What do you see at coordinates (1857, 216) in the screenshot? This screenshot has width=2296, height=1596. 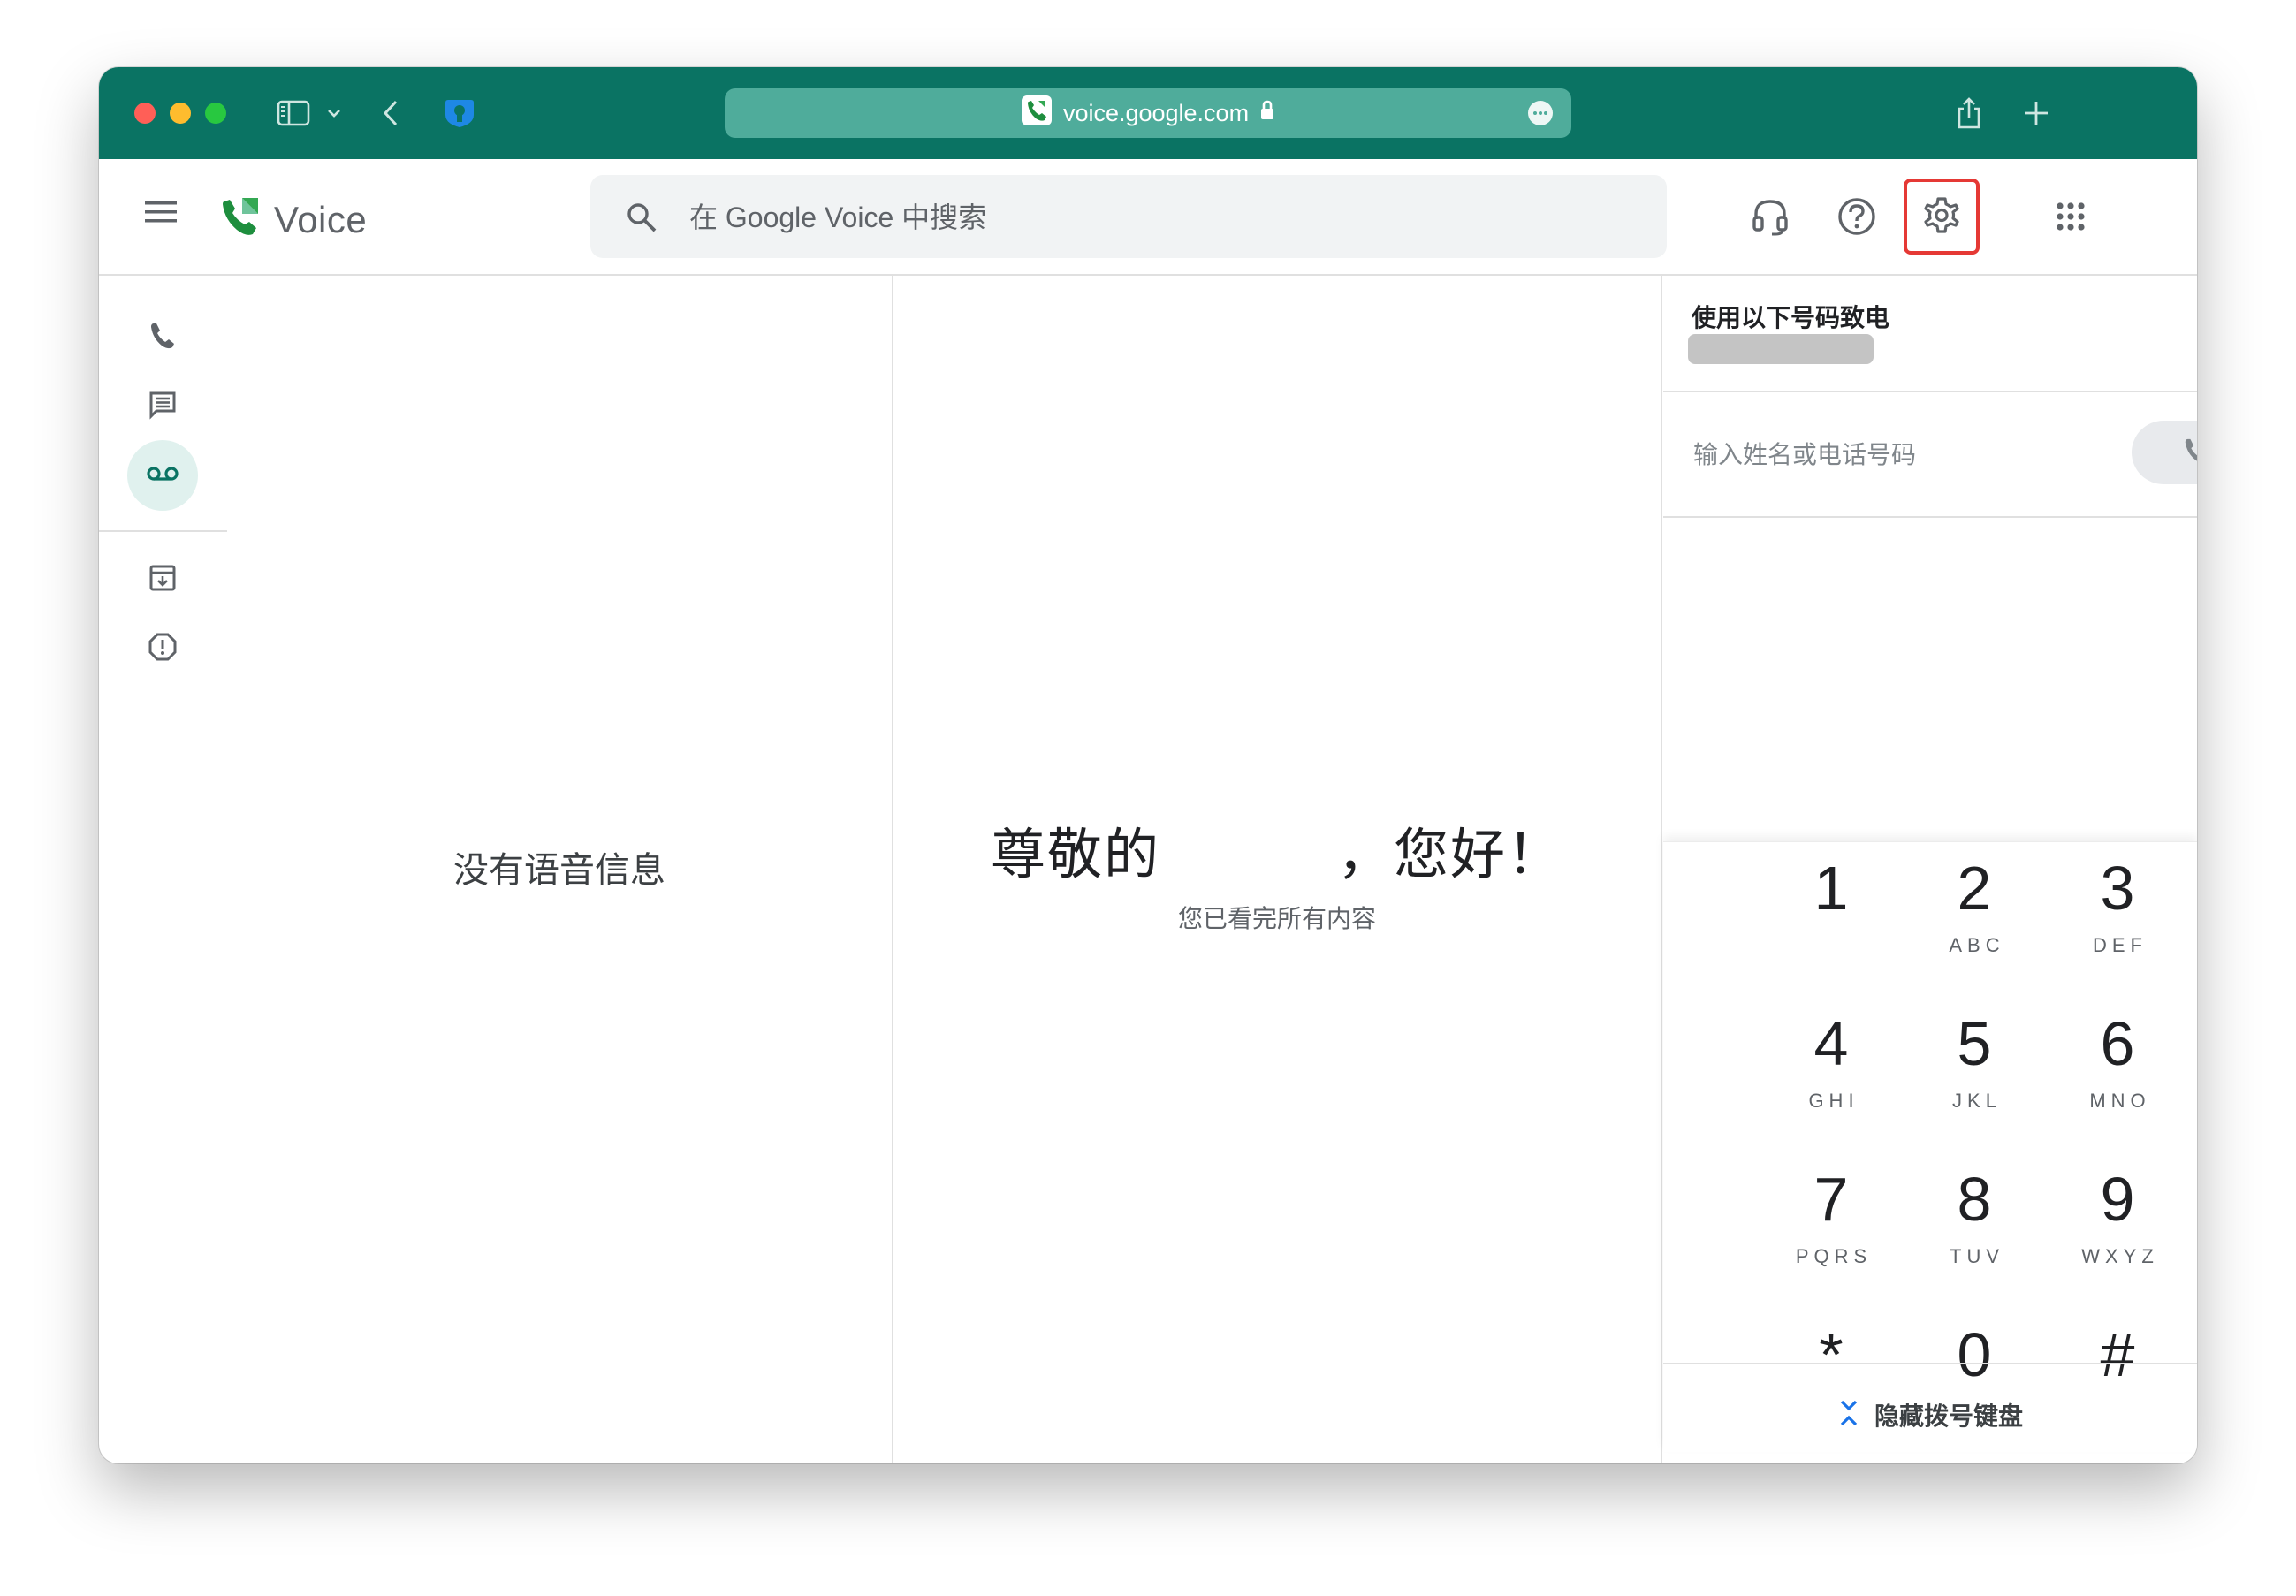 I see `help-icon` at bounding box center [1857, 216].